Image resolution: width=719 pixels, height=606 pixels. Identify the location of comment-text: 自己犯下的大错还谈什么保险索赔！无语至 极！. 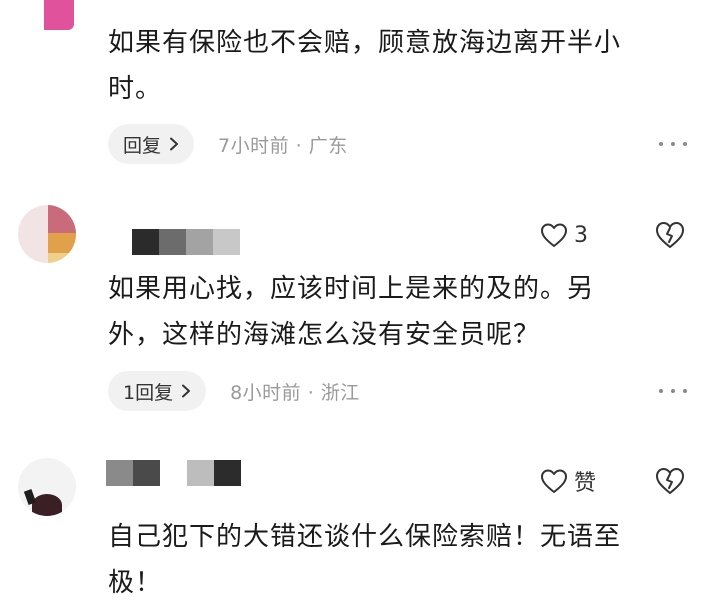
(365, 560).